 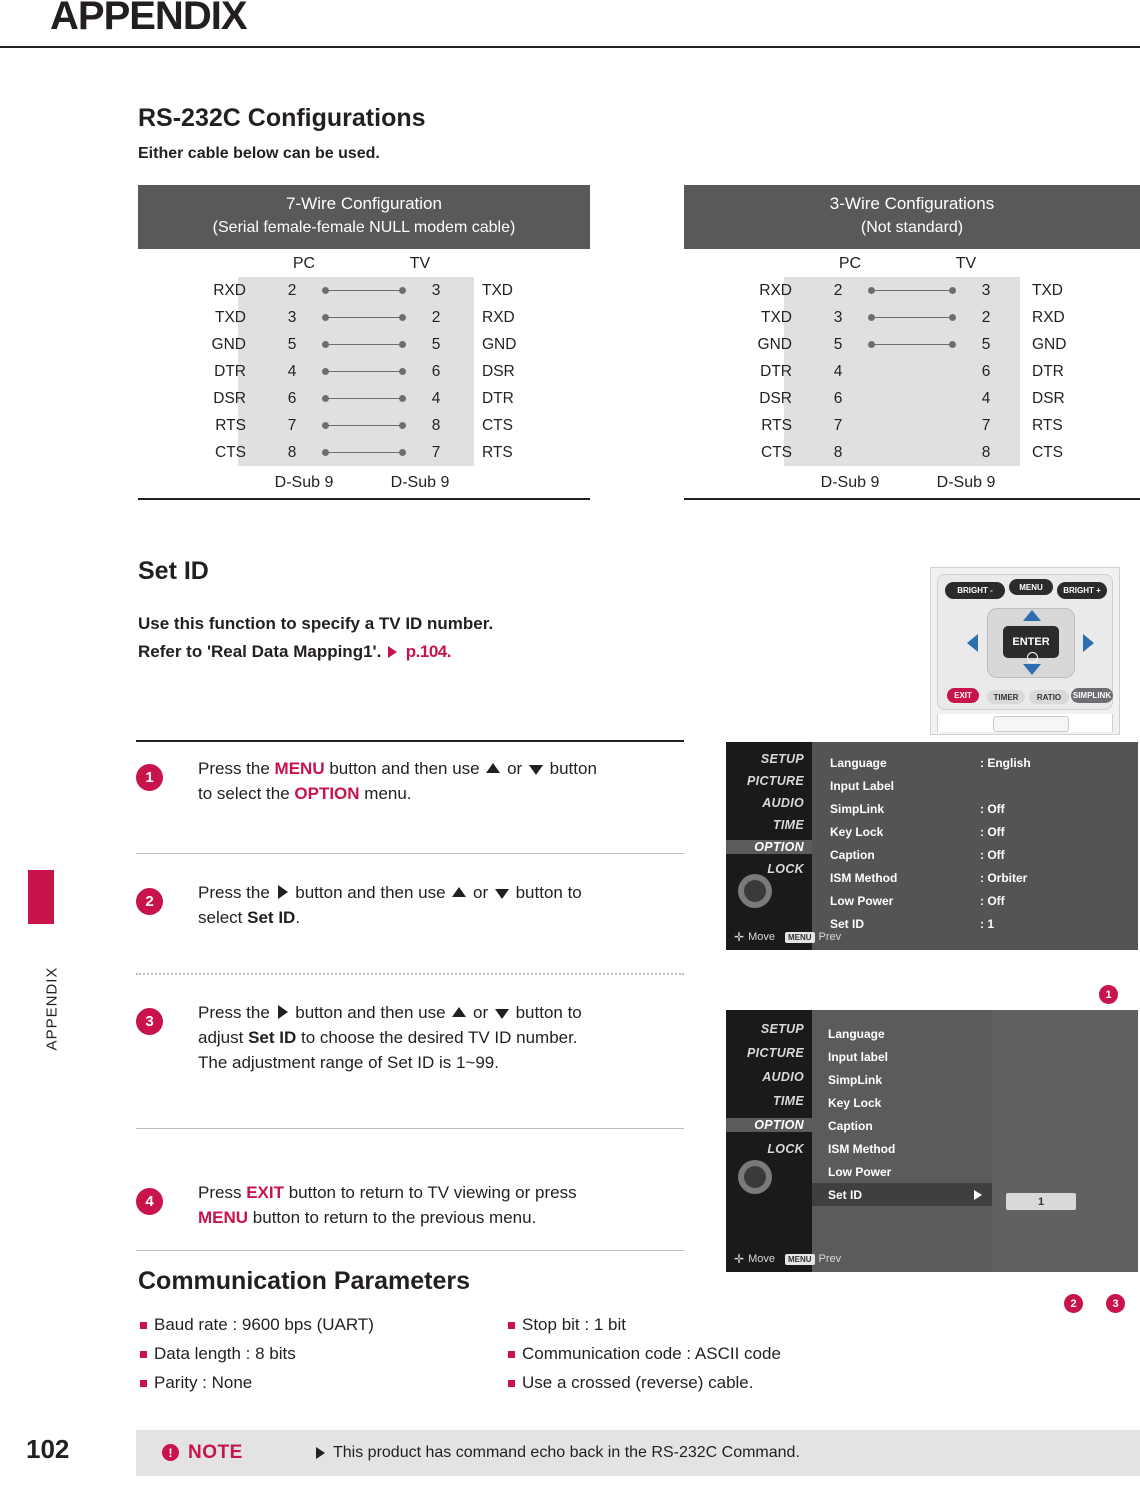 What do you see at coordinates (203, 1382) in the screenshot?
I see `comm-item-text: Parity : None` at bounding box center [203, 1382].